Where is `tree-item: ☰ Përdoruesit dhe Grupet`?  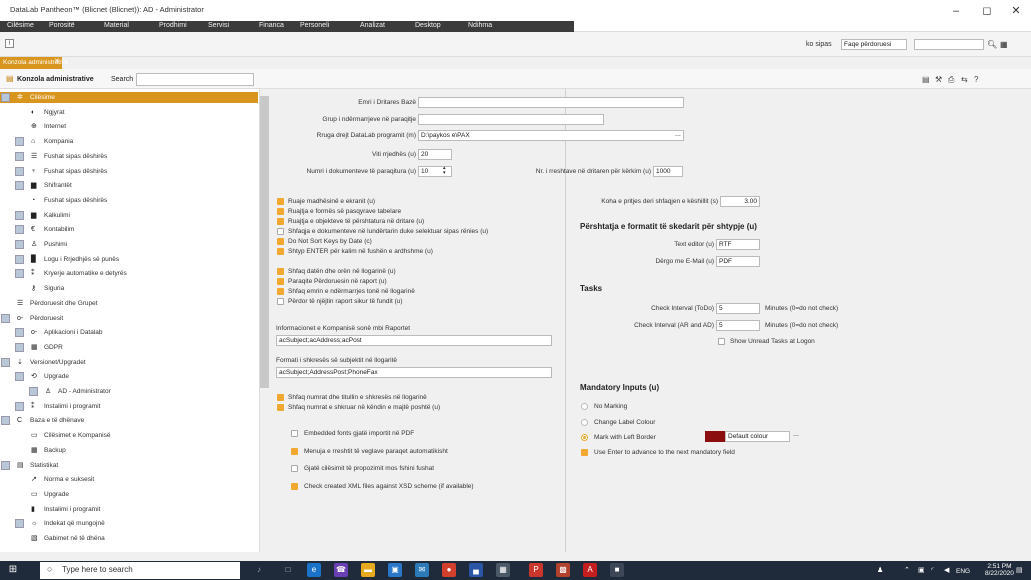
tree-item: ☰ Përdoruesit dhe Grupet is located at coordinates (129, 303).